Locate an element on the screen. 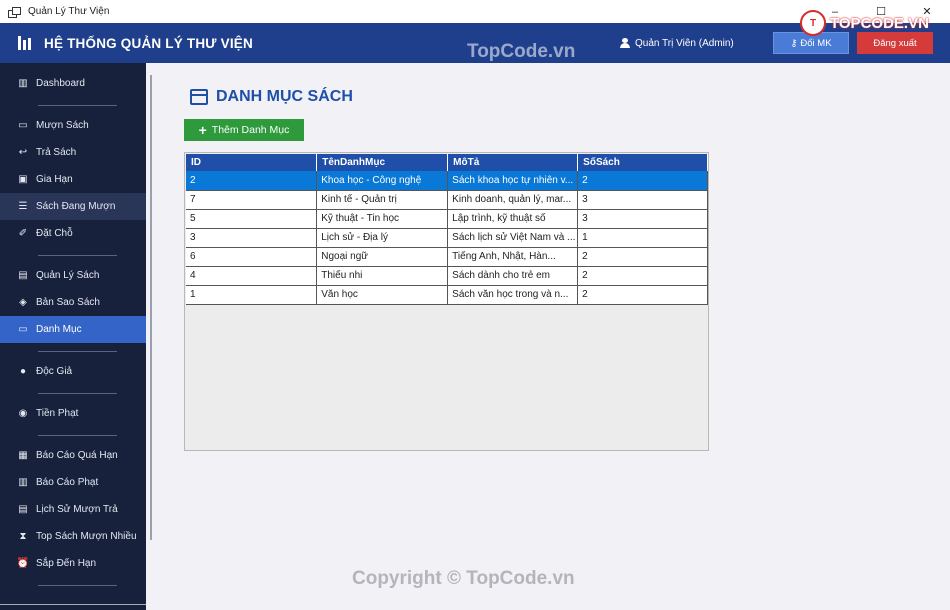 This screenshot has height=610, width=950. column-header-id: ID is located at coordinates (252, 162).